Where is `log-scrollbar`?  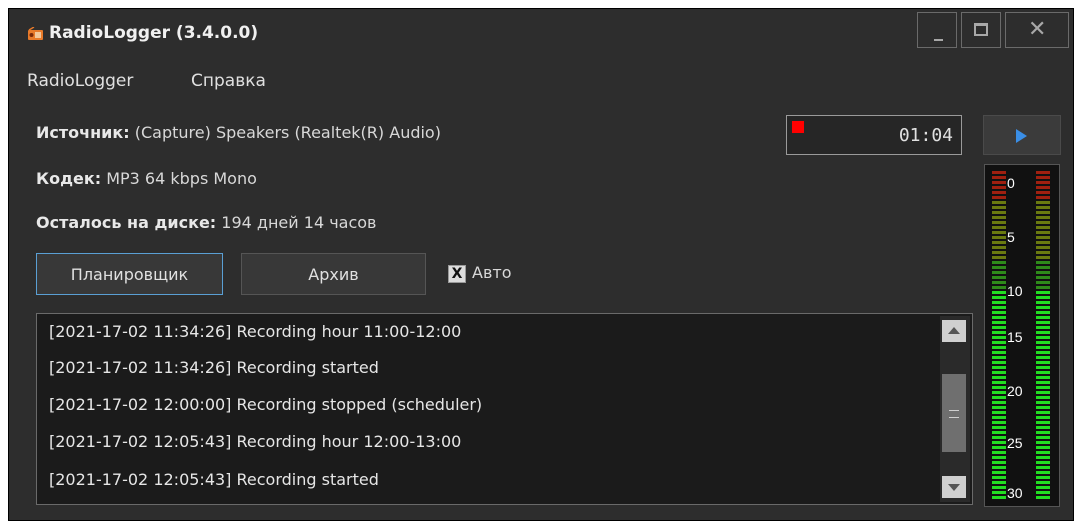 log-scrollbar is located at coordinates (955, 409).